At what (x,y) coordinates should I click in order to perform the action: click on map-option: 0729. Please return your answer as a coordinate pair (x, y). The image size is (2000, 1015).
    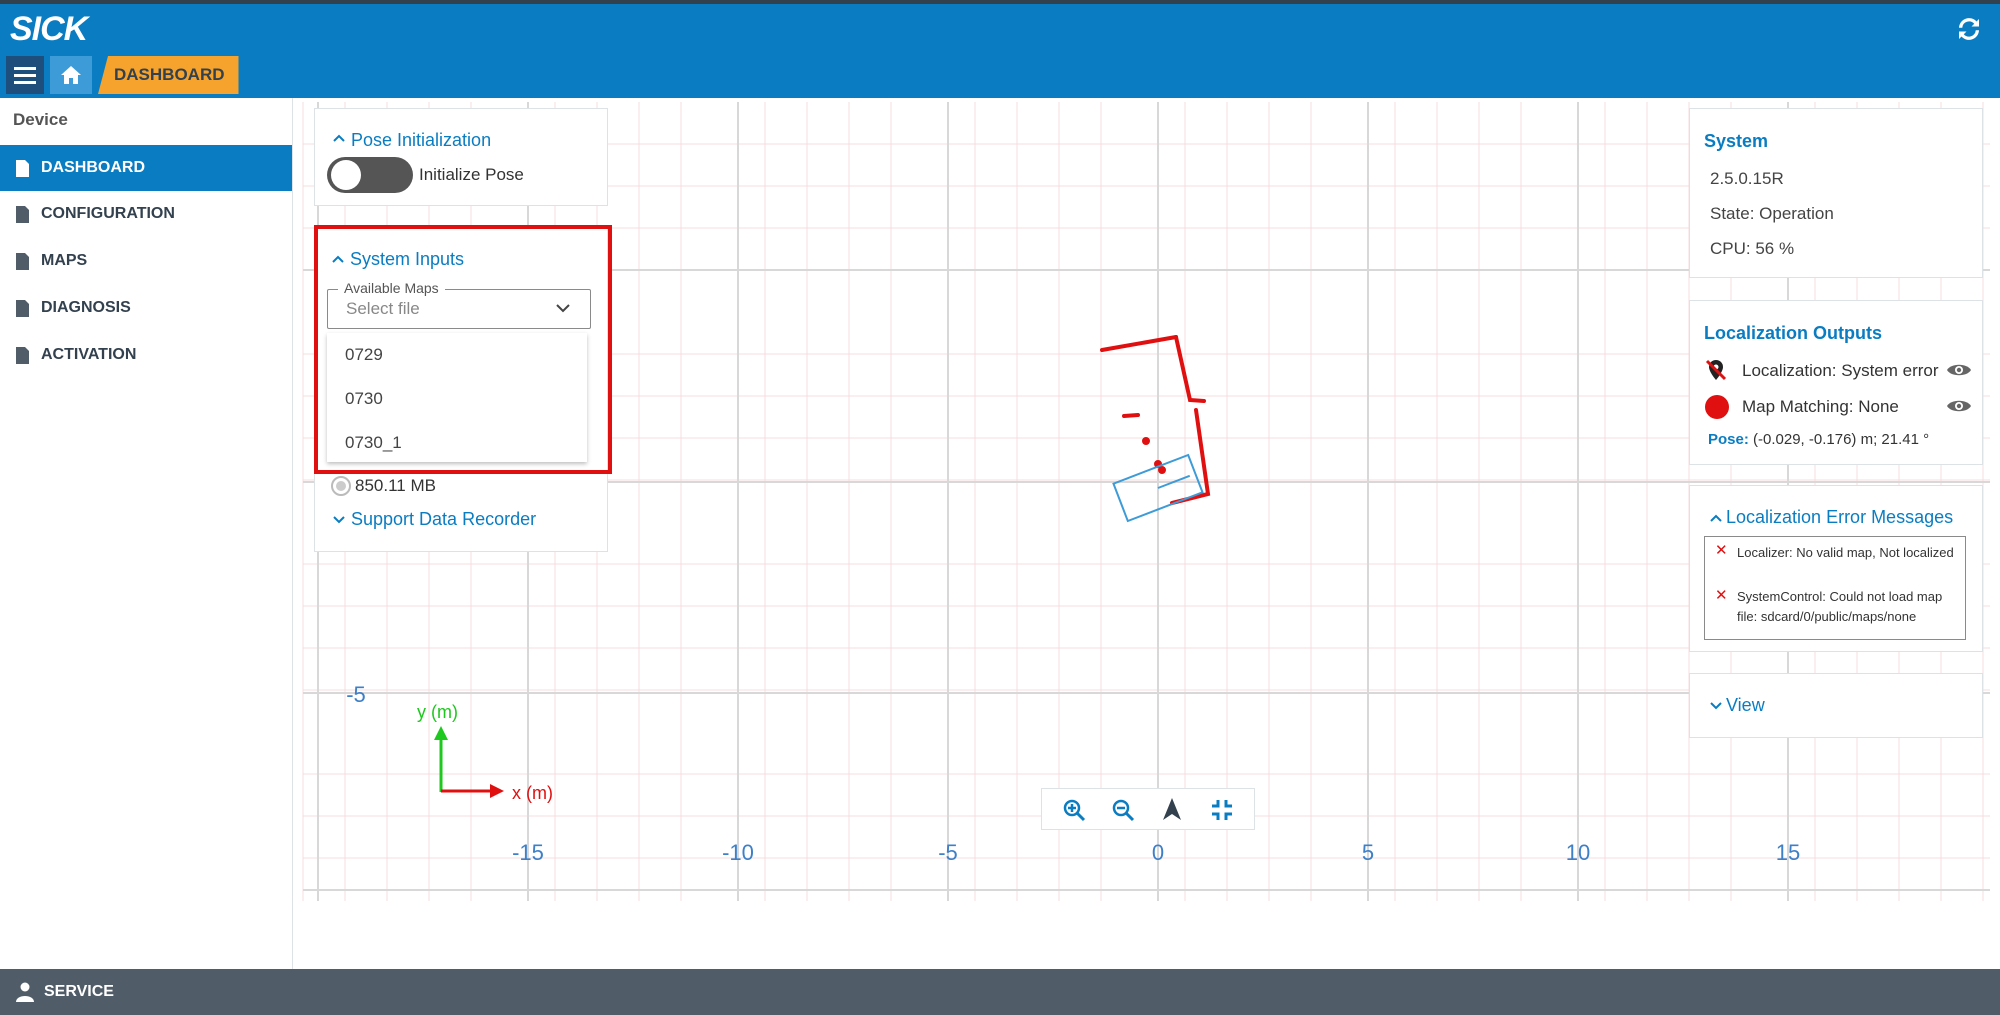
    Looking at the image, I should click on (364, 355).